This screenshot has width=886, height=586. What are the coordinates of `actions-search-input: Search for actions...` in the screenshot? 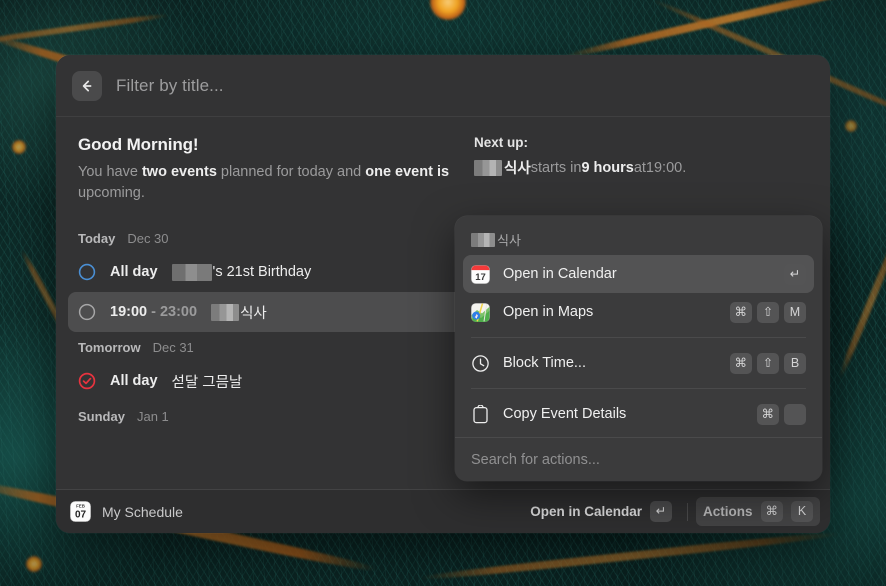 It's located at (638, 459).